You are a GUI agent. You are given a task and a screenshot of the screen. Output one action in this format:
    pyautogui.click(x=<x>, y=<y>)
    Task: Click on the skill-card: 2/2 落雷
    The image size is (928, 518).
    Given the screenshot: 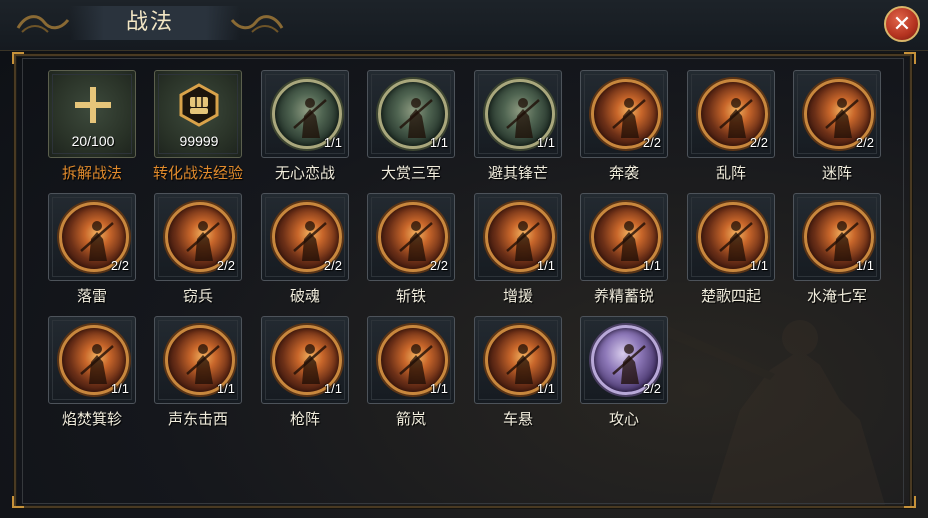 What is the action you would take?
    pyautogui.click(x=92, y=249)
    